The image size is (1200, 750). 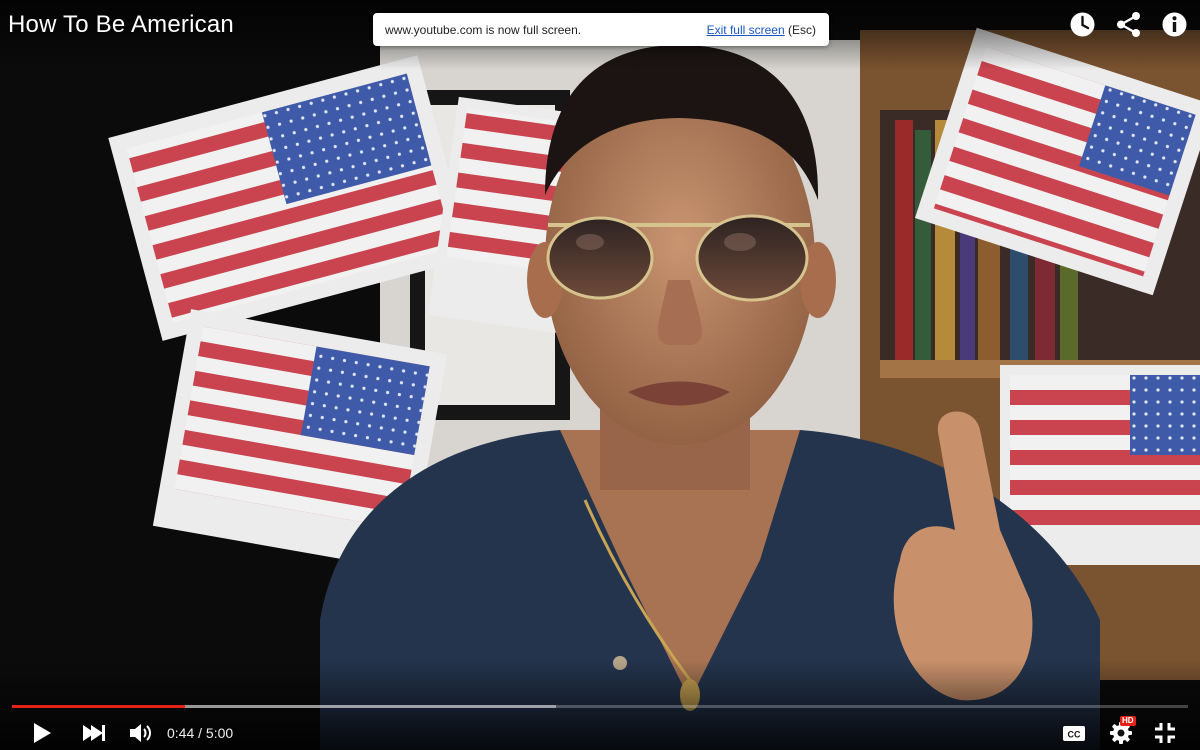 I want to click on clock-icon, so click(x=1082, y=24).